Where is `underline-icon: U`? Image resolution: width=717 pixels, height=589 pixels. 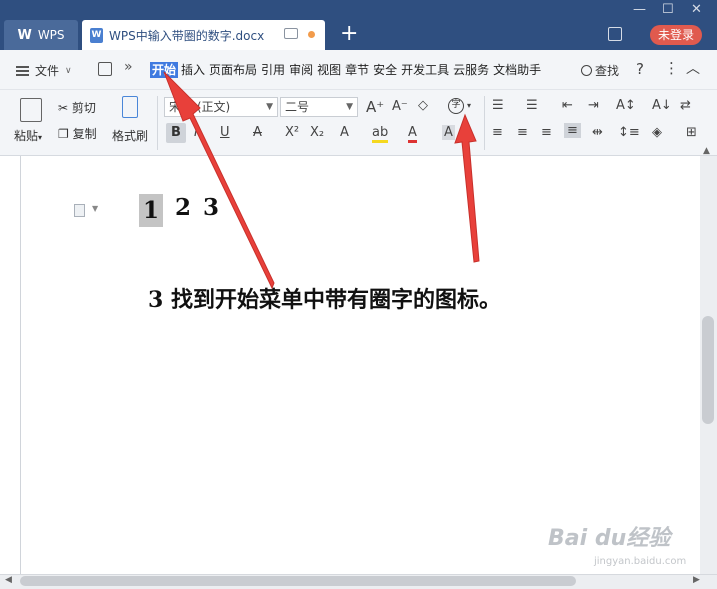 underline-icon: U is located at coordinates (225, 132).